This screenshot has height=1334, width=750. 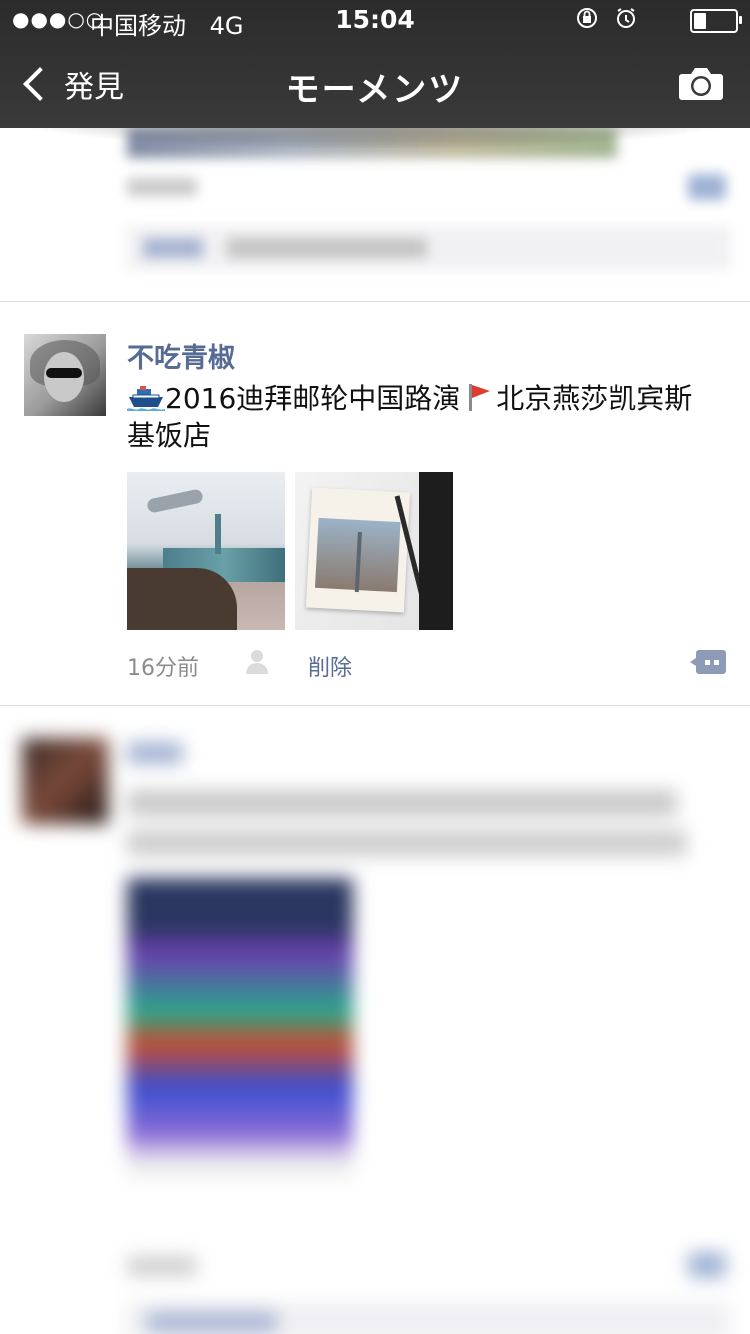 I want to click on next-post-username, so click(x=155, y=753).